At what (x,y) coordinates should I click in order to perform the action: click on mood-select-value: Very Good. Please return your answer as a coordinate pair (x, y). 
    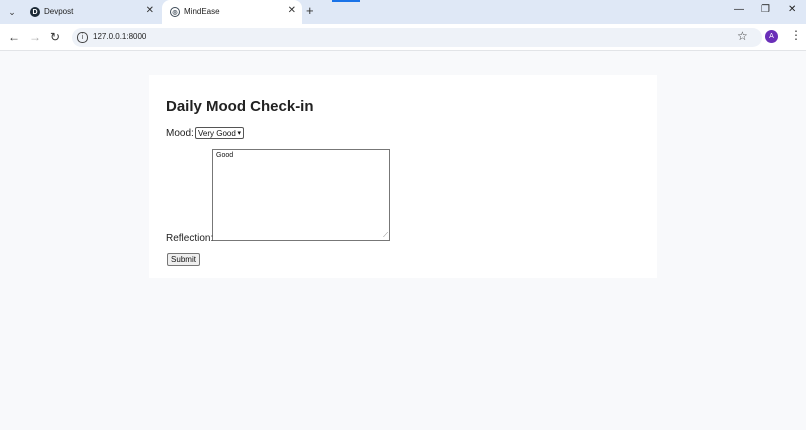
    Looking at the image, I should click on (217, 133).